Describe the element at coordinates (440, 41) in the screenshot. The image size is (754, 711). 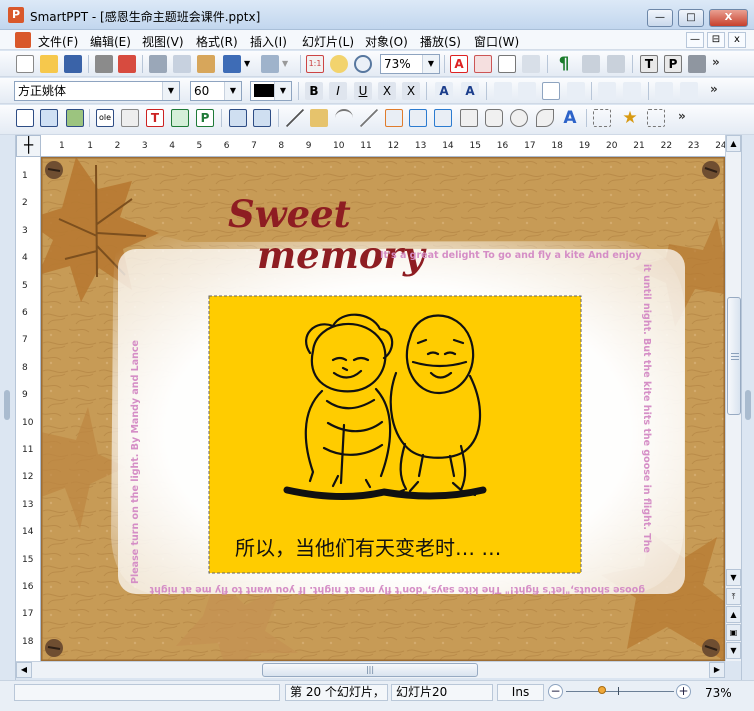
I see `menu-play: 播放(S)` at that location.